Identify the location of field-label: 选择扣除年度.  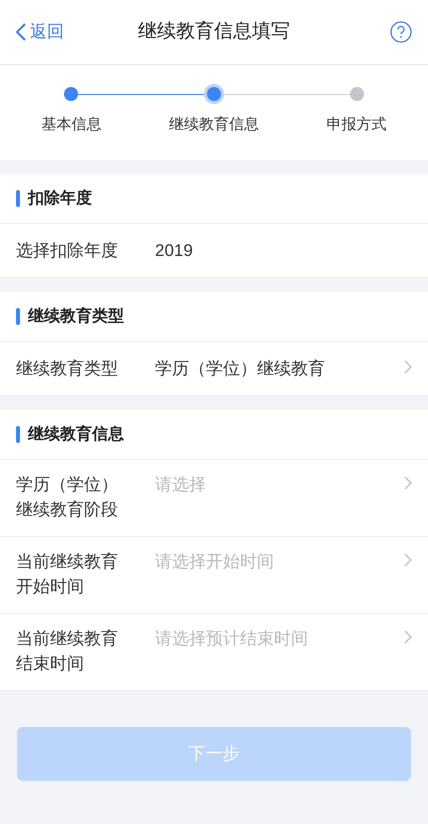
(67, 251).